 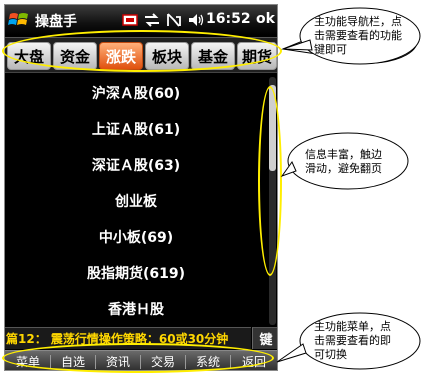 I want to click on bottom-menu-bar: 菜单 自选 资讯 交易 系统 返回, so click(x=141, y=360).